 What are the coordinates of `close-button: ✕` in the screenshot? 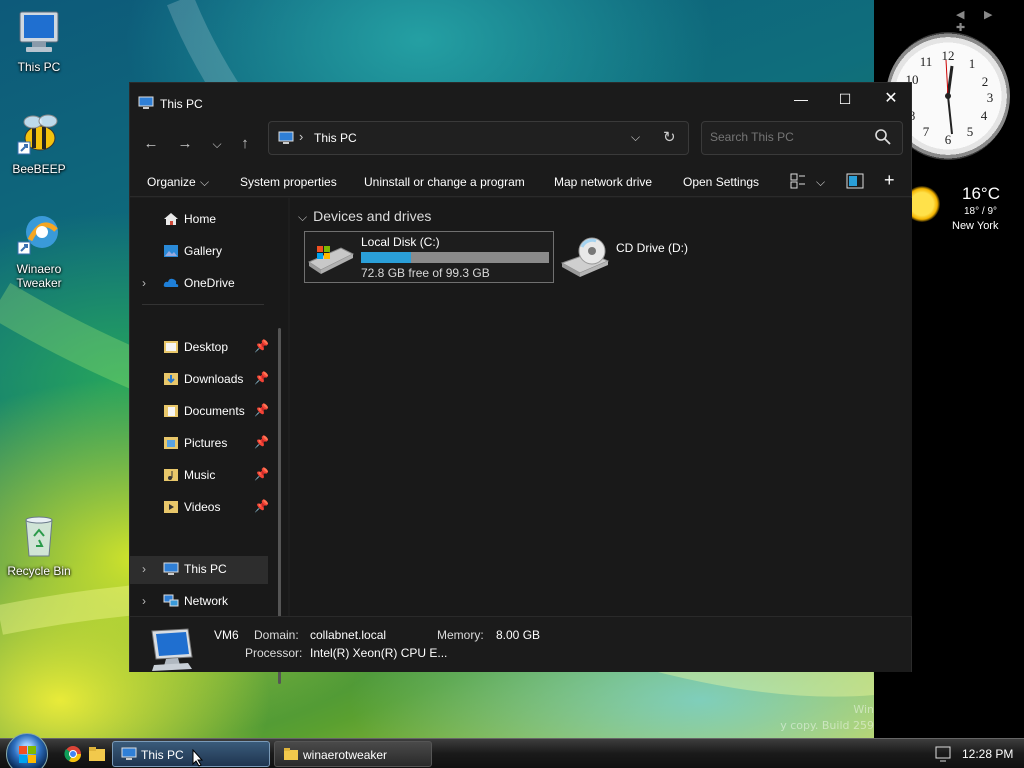 It's located at (891, 100).